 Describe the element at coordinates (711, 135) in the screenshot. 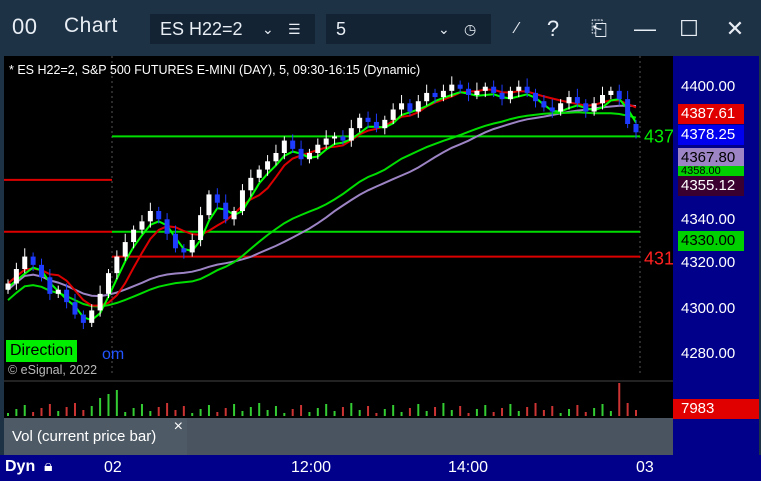

I see `price-tag-last: 4378.25` at that location.